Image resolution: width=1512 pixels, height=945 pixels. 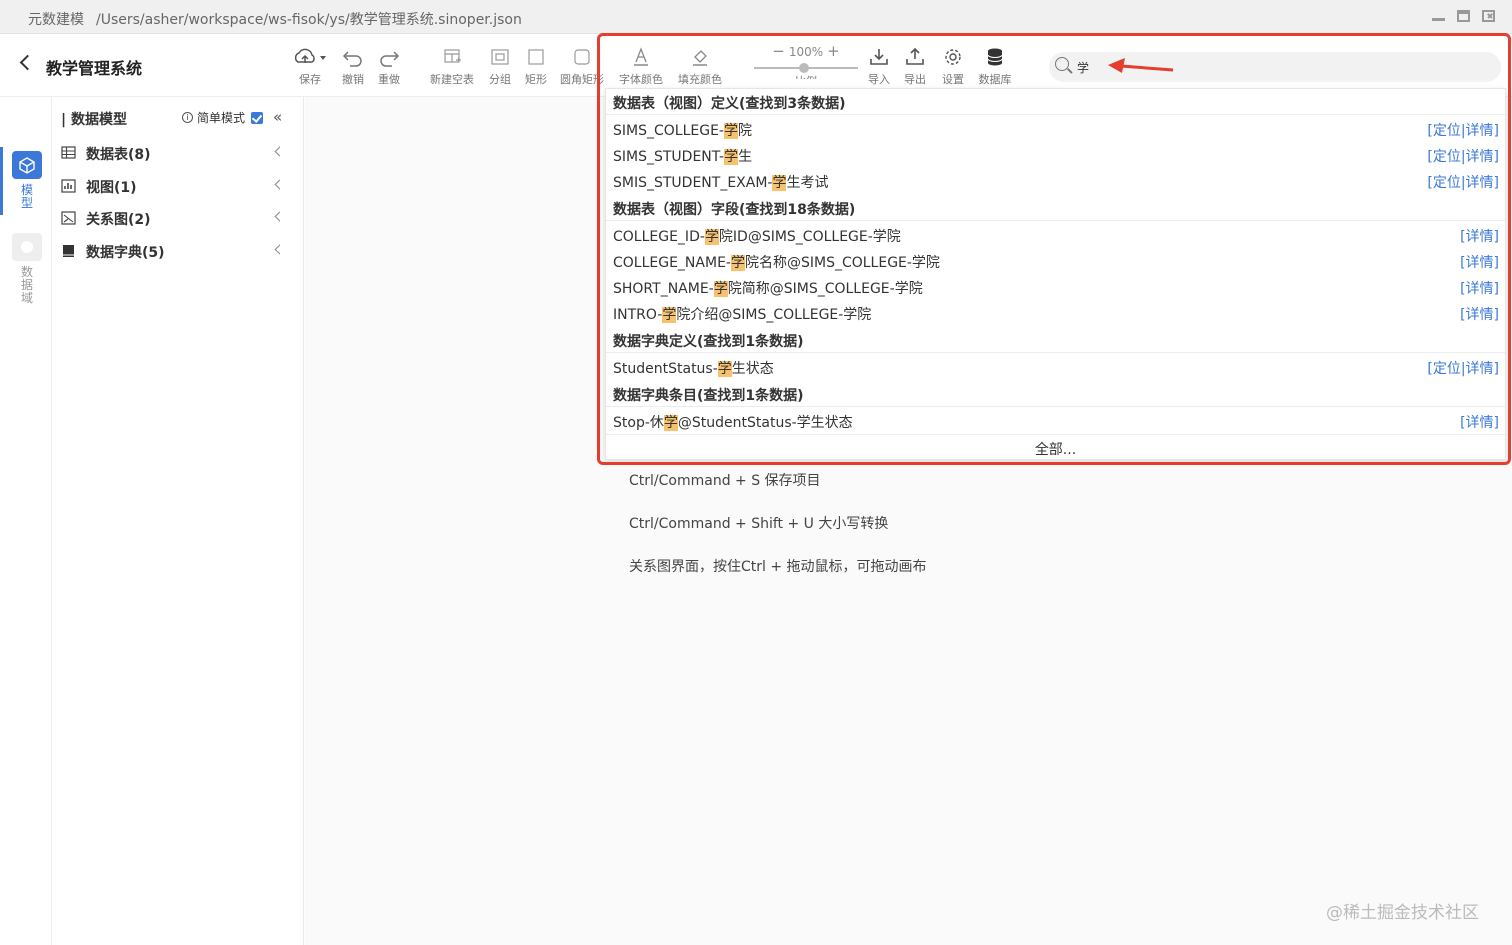 I want to click on side-tab-data-domain: 数据域, so click(x=27, y=269).